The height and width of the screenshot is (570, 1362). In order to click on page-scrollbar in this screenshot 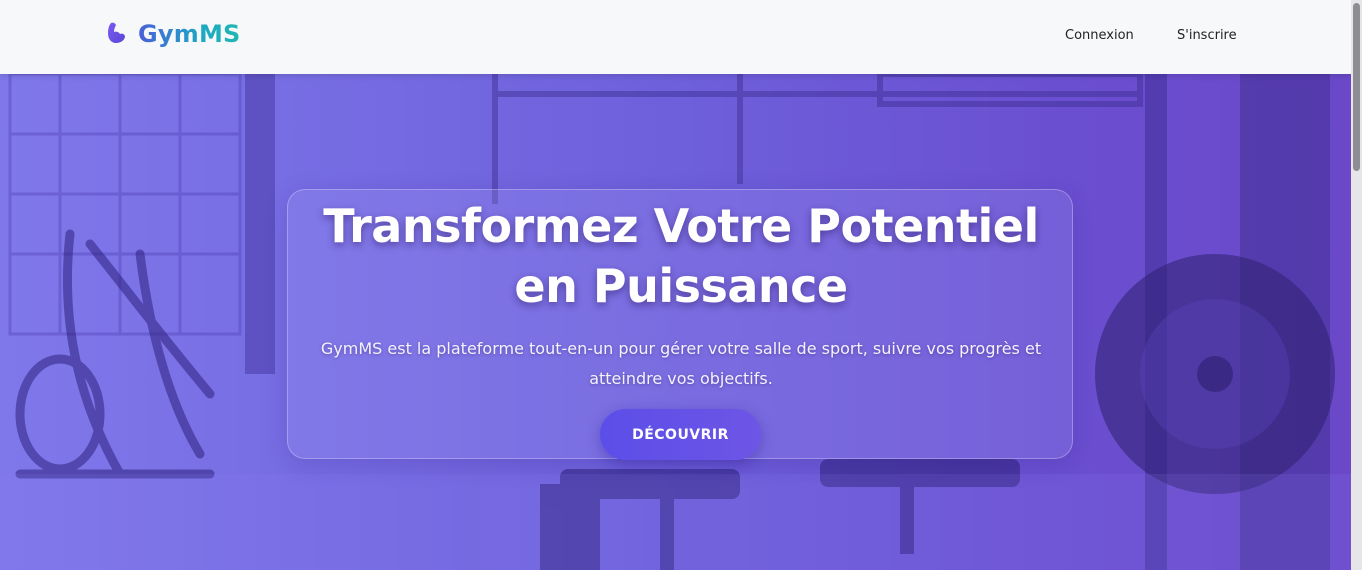, I will do `click(1356, 285)`.